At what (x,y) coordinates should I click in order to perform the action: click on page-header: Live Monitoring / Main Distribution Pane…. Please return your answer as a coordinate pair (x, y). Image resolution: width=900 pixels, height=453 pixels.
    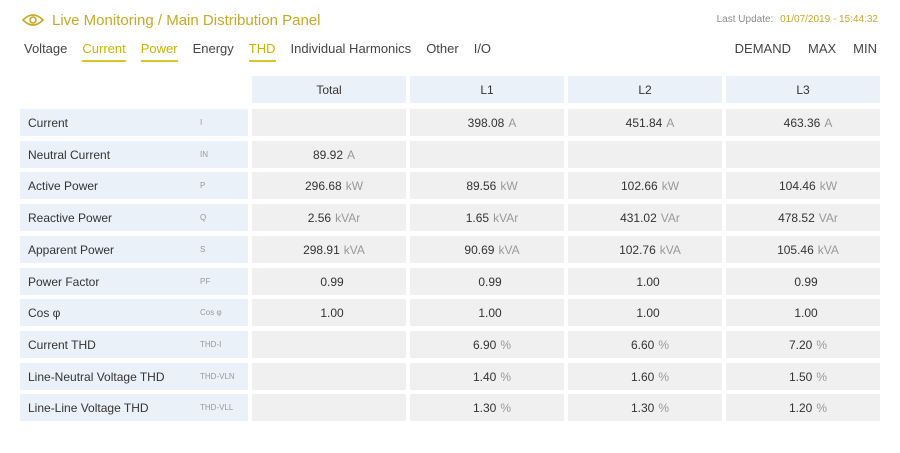
    Looking at the image, I should click on (449, 20).